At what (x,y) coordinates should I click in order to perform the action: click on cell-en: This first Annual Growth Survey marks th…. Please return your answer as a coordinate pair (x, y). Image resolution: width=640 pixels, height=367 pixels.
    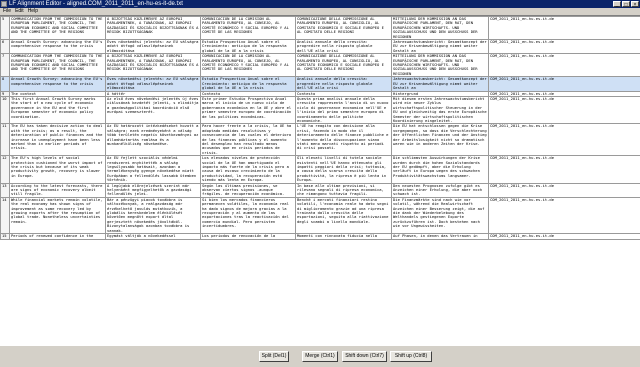
    Looking at the image, I should click on (57, 110).